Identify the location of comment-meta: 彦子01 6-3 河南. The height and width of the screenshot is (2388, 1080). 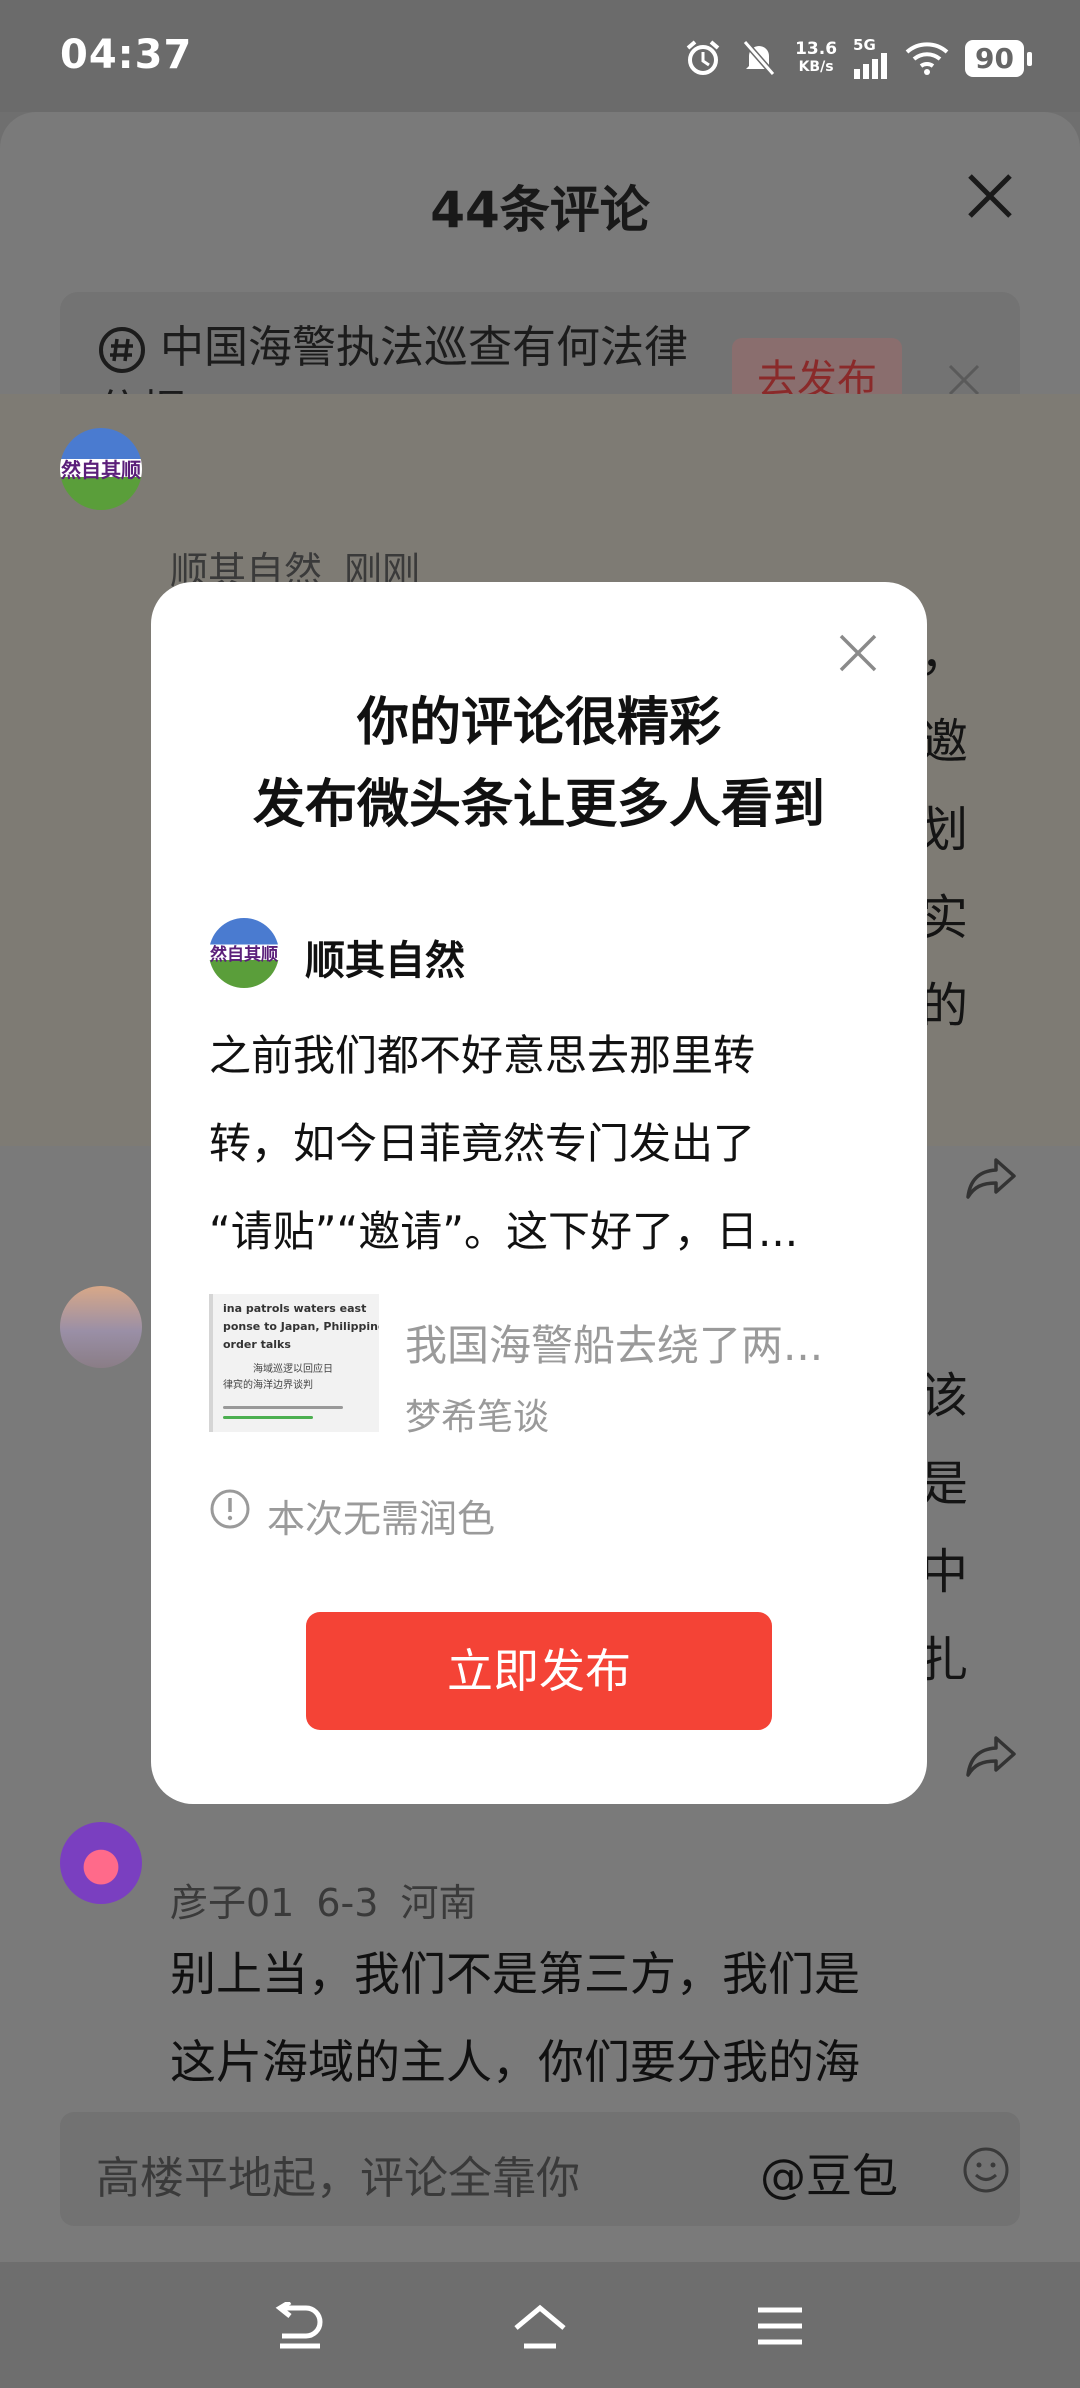
(334, 1899).